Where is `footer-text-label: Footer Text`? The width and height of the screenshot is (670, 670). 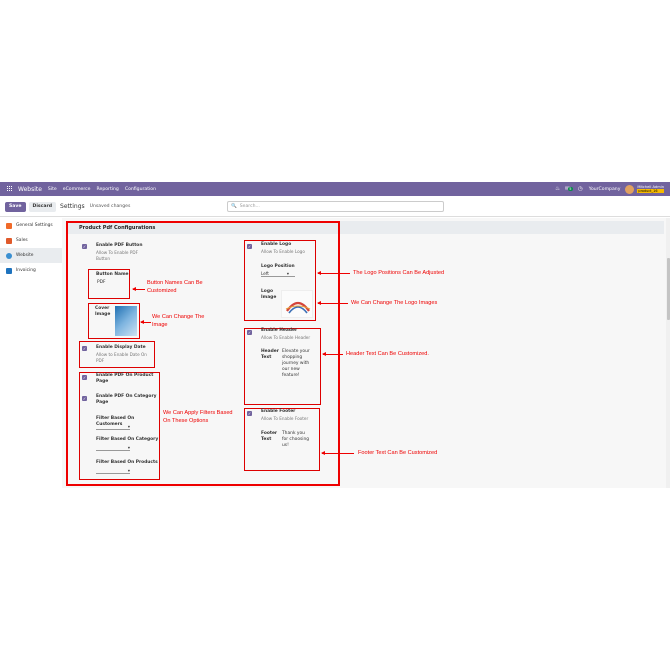
footer-text-label: Footer Text is located at coordinates (269, 436).